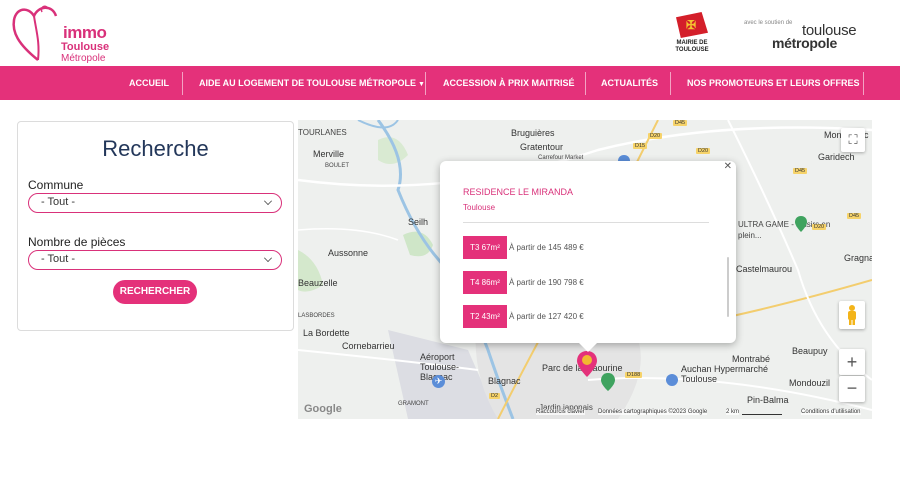 This screenshot has height=481, width=900. Describe the element at coordinates (308, 83) in the screenshot. I see `nav-item-aide-logement-label: AIDE AU LOGEMENT DE TOULOUSE MÉTROPOLE` at that location.